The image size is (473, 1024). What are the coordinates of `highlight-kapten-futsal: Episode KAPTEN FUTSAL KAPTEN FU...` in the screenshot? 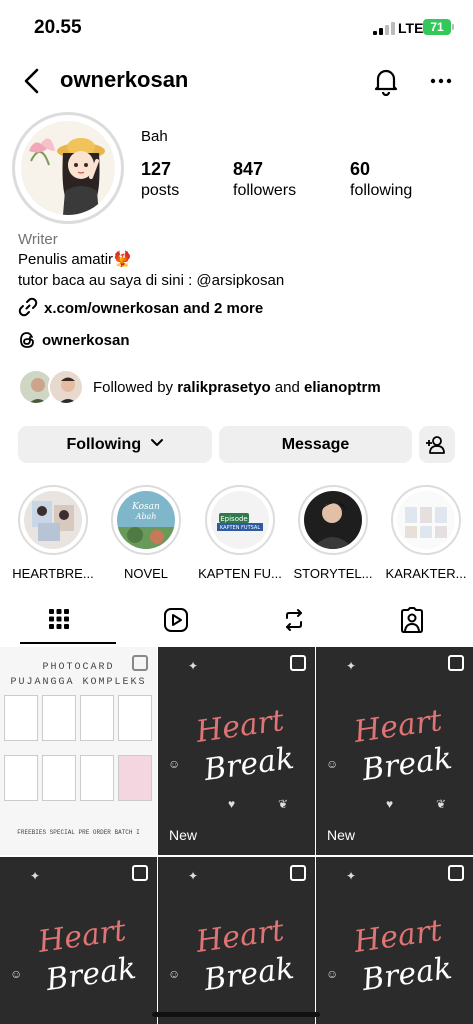 It's located at (240, 533).